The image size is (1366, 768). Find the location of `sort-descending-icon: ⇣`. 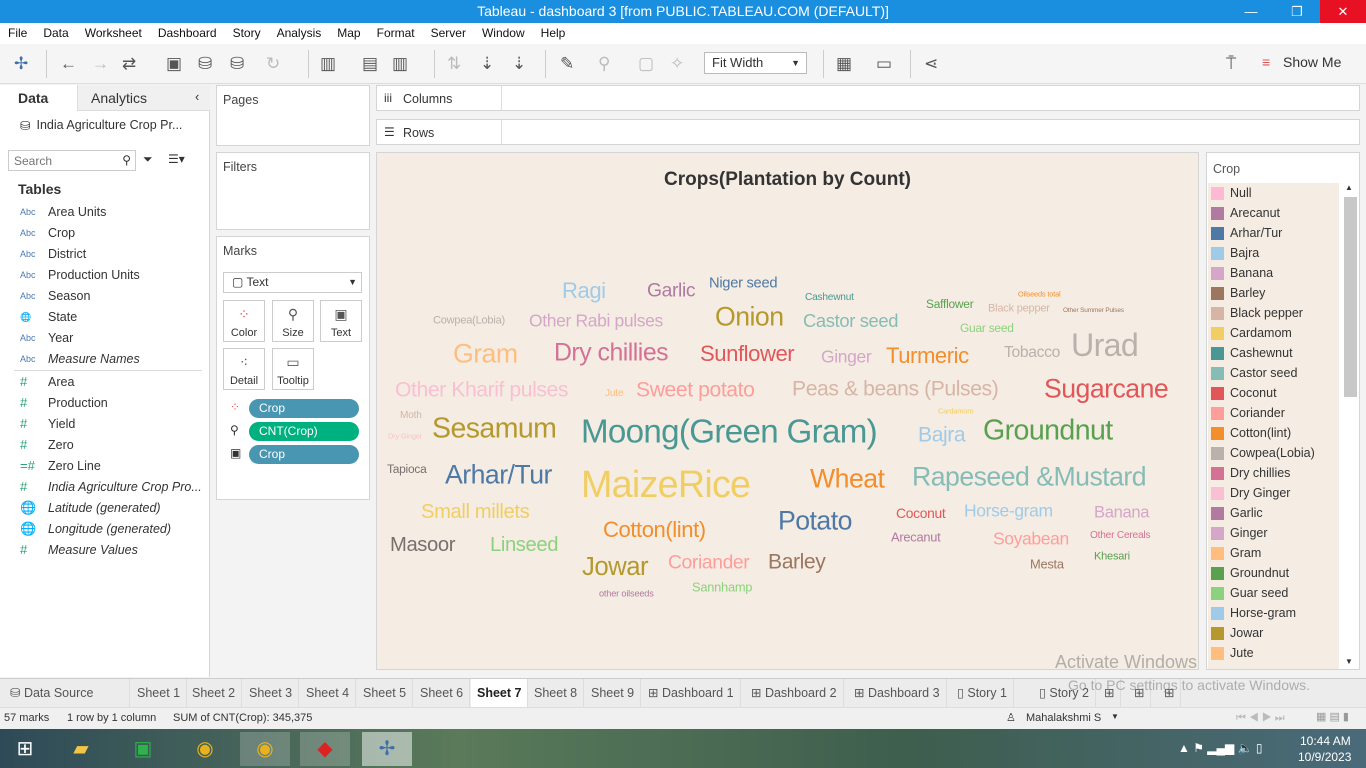

sort-descending-icon: ⇣ is located at coordinates (519, 64).